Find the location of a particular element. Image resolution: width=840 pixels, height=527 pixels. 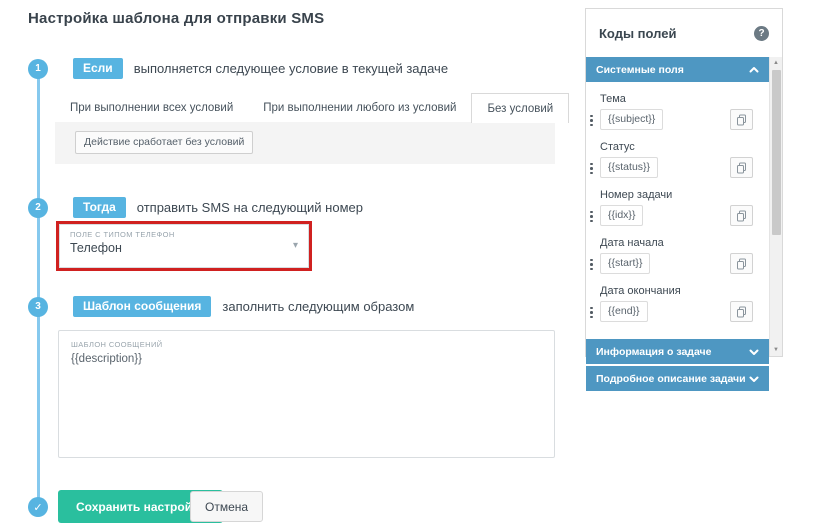

step-2-badge-then: Тогда is located at coordinates (99, 207).